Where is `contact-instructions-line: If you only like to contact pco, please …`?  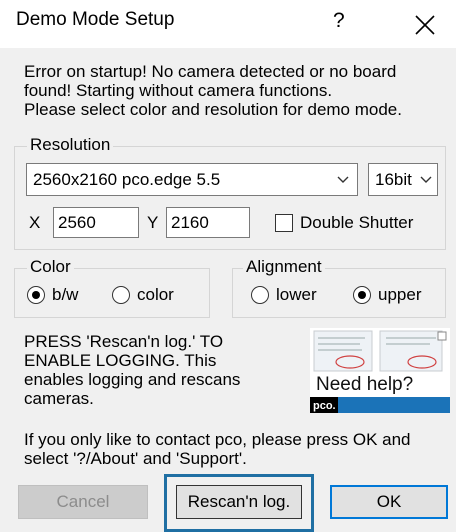
contact-instructions-line: If you only like to contact pco, please … is located at coordinates (217, 439).